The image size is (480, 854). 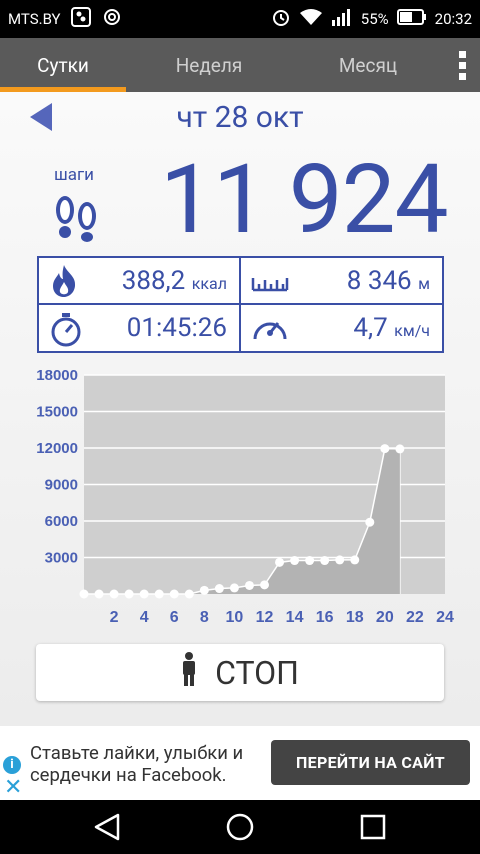 I want to click on speedometer-icon, so click(x=270, y=330).